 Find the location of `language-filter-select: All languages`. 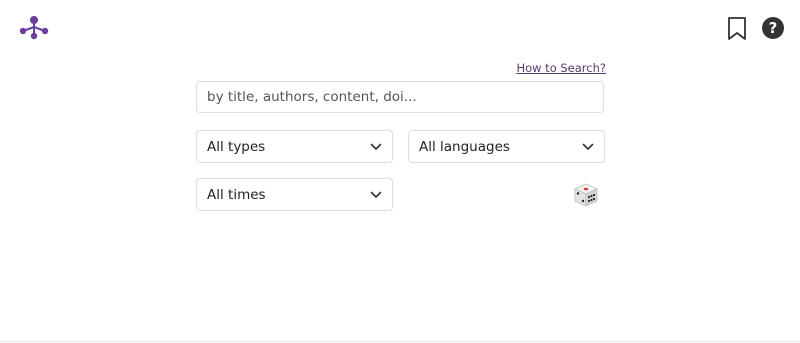

language-filter-select: All languages is located at coordinates (506, 146).